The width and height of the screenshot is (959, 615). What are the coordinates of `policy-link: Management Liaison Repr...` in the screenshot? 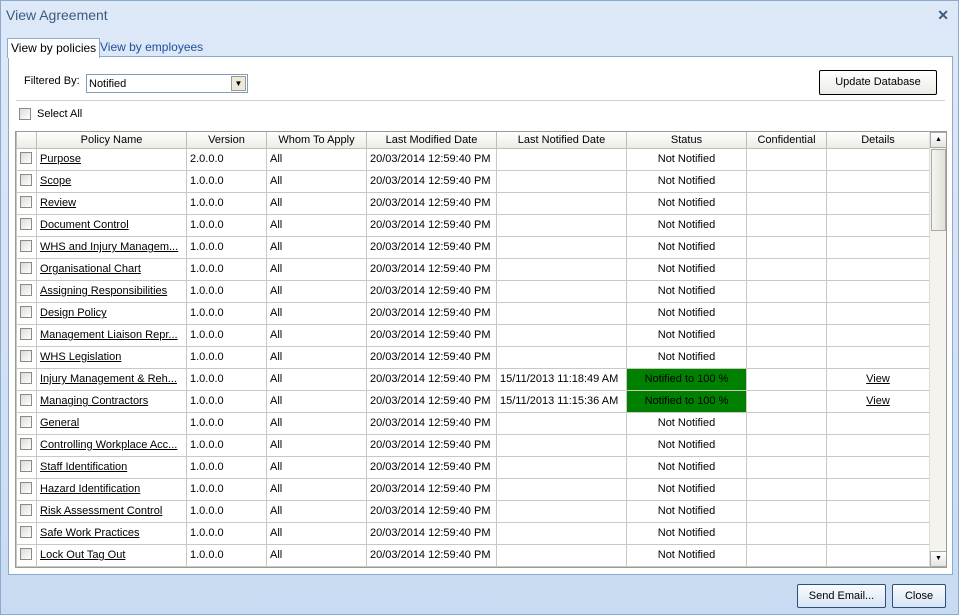 It's located at (109, 335).